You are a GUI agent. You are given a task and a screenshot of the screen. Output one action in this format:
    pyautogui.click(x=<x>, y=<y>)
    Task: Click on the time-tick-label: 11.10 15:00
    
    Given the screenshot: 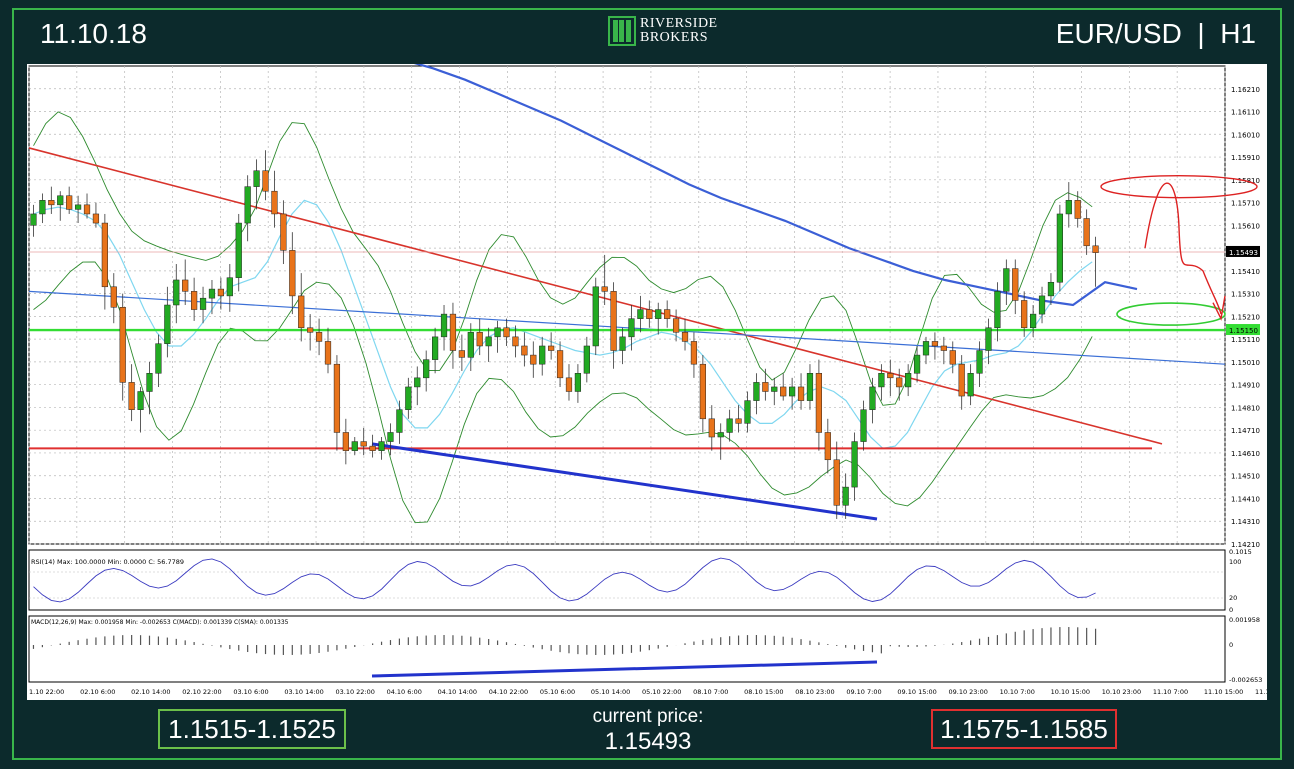 What is the action you would take?
    pyautogui.click(x=1223, y=692)
    